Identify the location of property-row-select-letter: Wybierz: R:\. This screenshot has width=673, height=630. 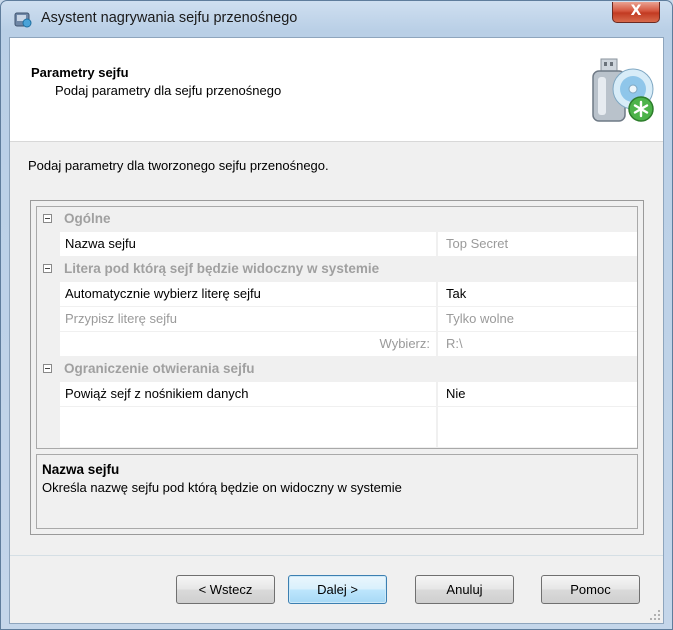
(337, 344).